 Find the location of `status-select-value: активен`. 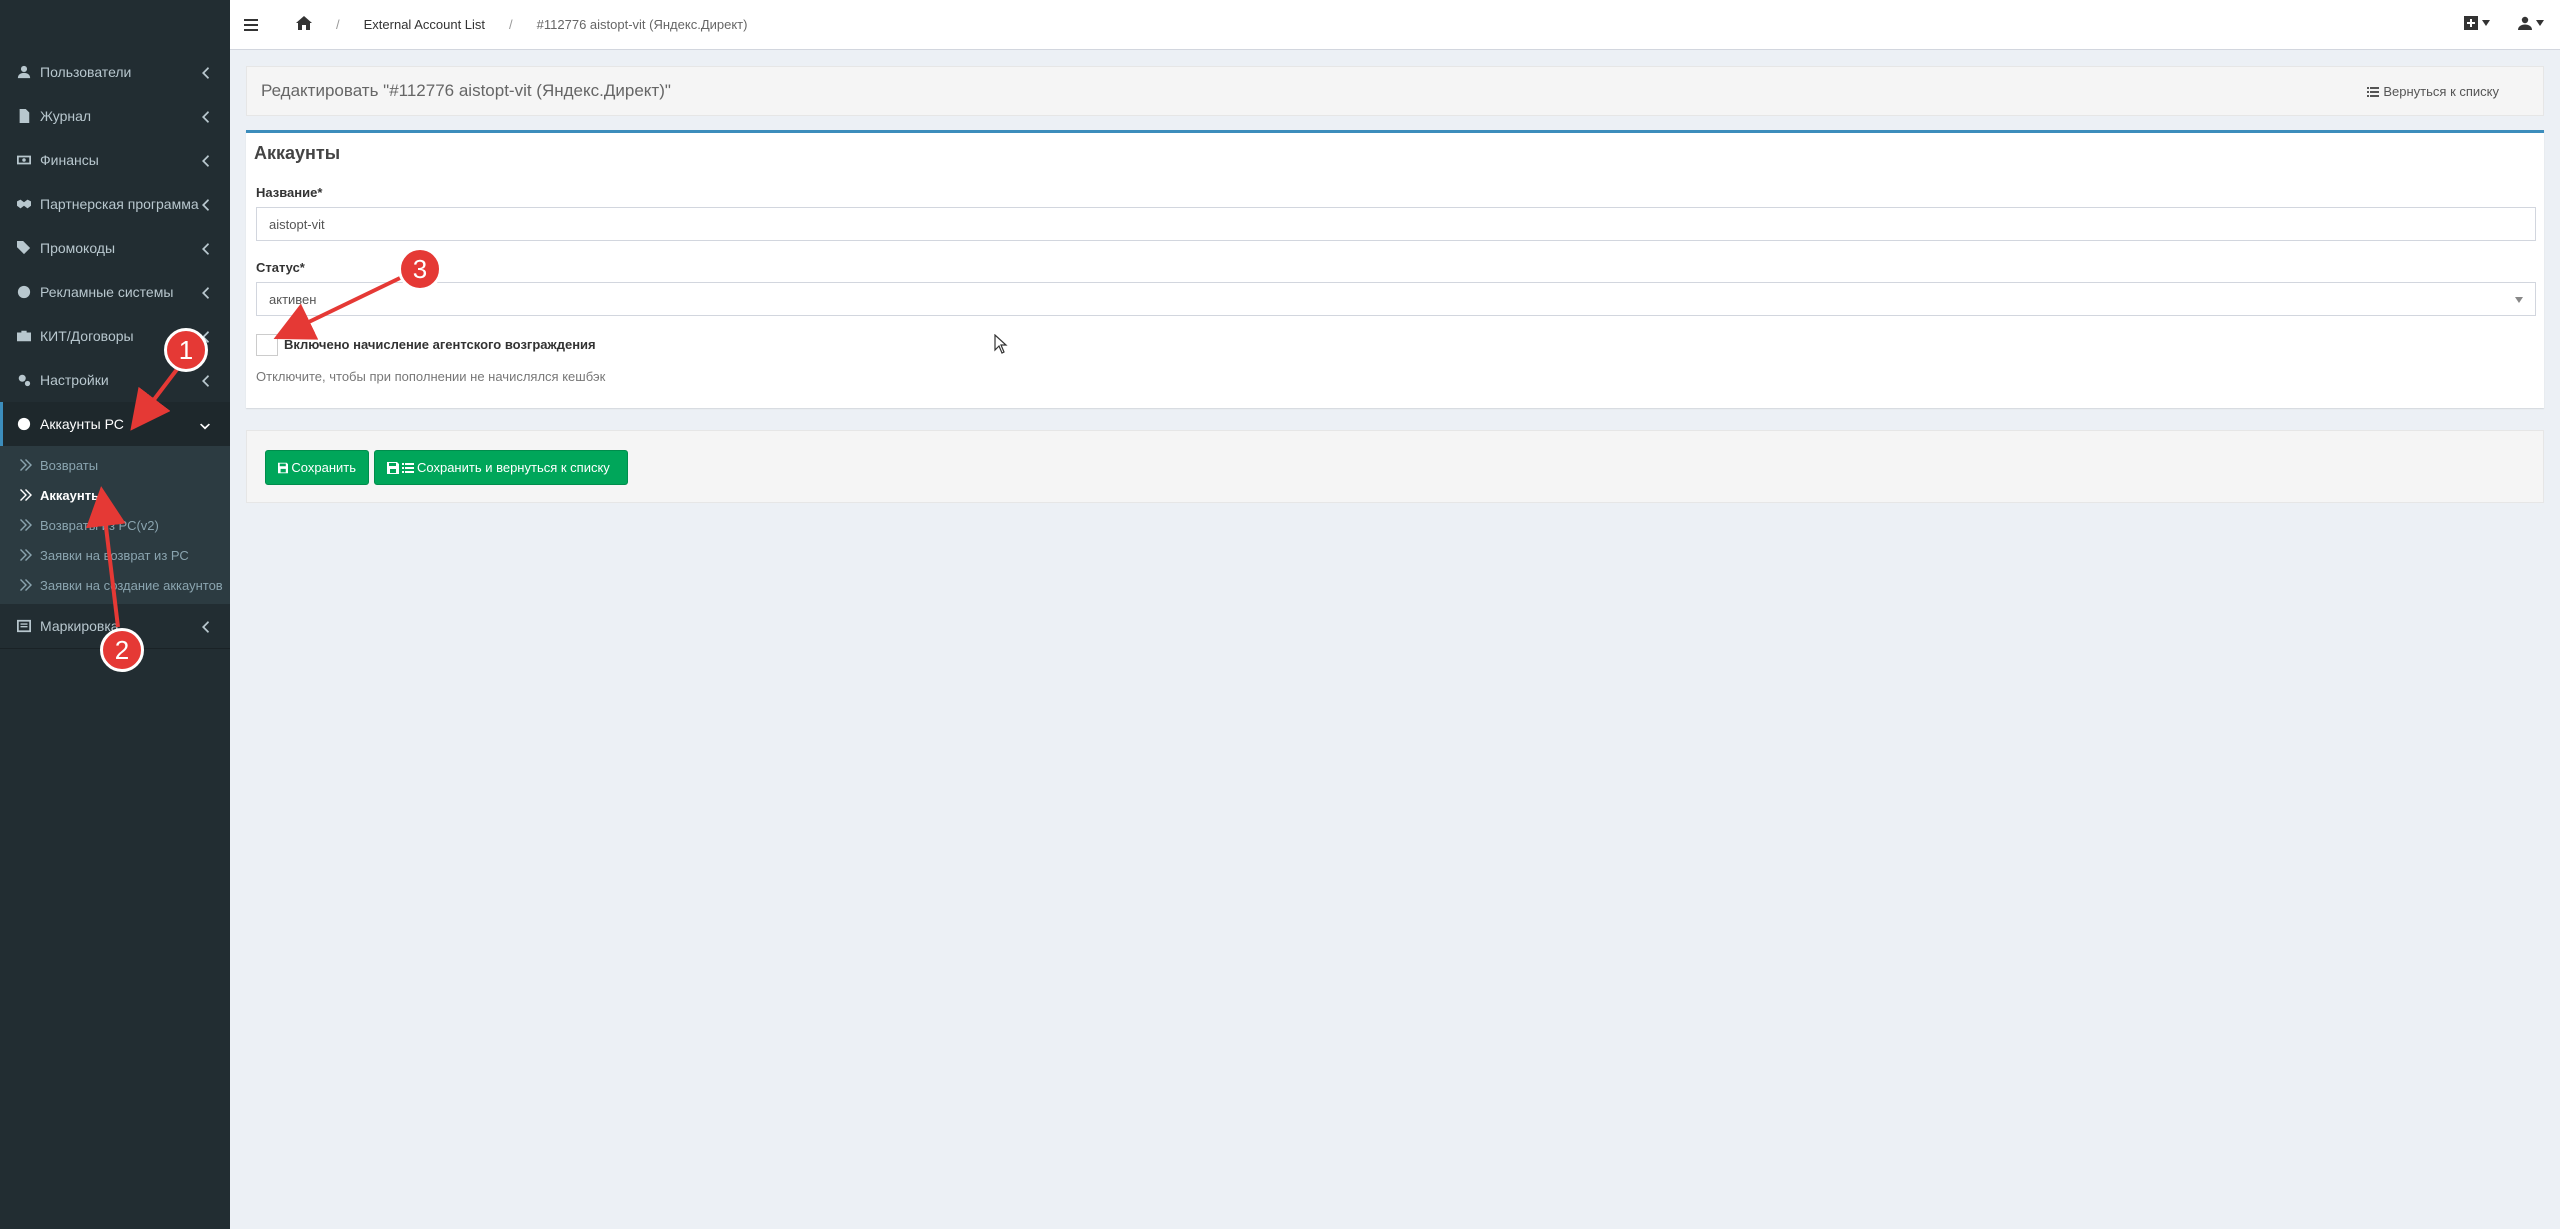

status-select-value: активен is located at coordinates (293, 299).